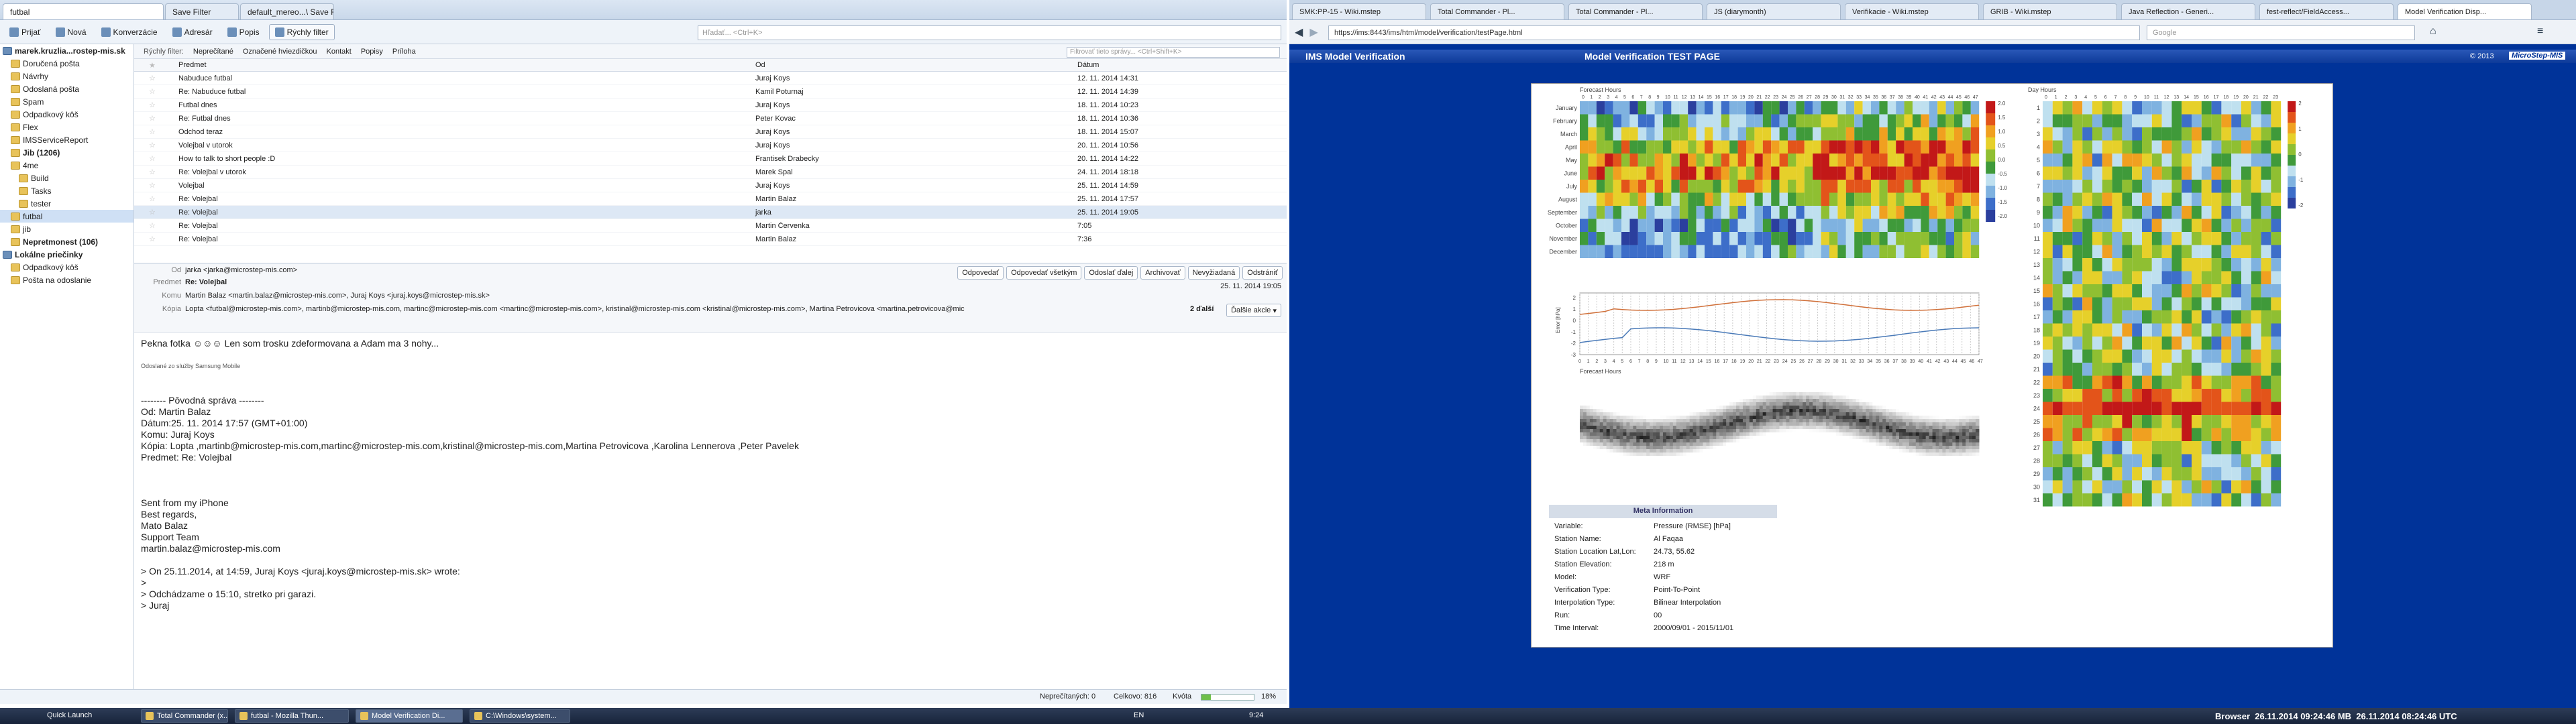  I want to click on folder-item: Doručená pošta, so click(66, 63).